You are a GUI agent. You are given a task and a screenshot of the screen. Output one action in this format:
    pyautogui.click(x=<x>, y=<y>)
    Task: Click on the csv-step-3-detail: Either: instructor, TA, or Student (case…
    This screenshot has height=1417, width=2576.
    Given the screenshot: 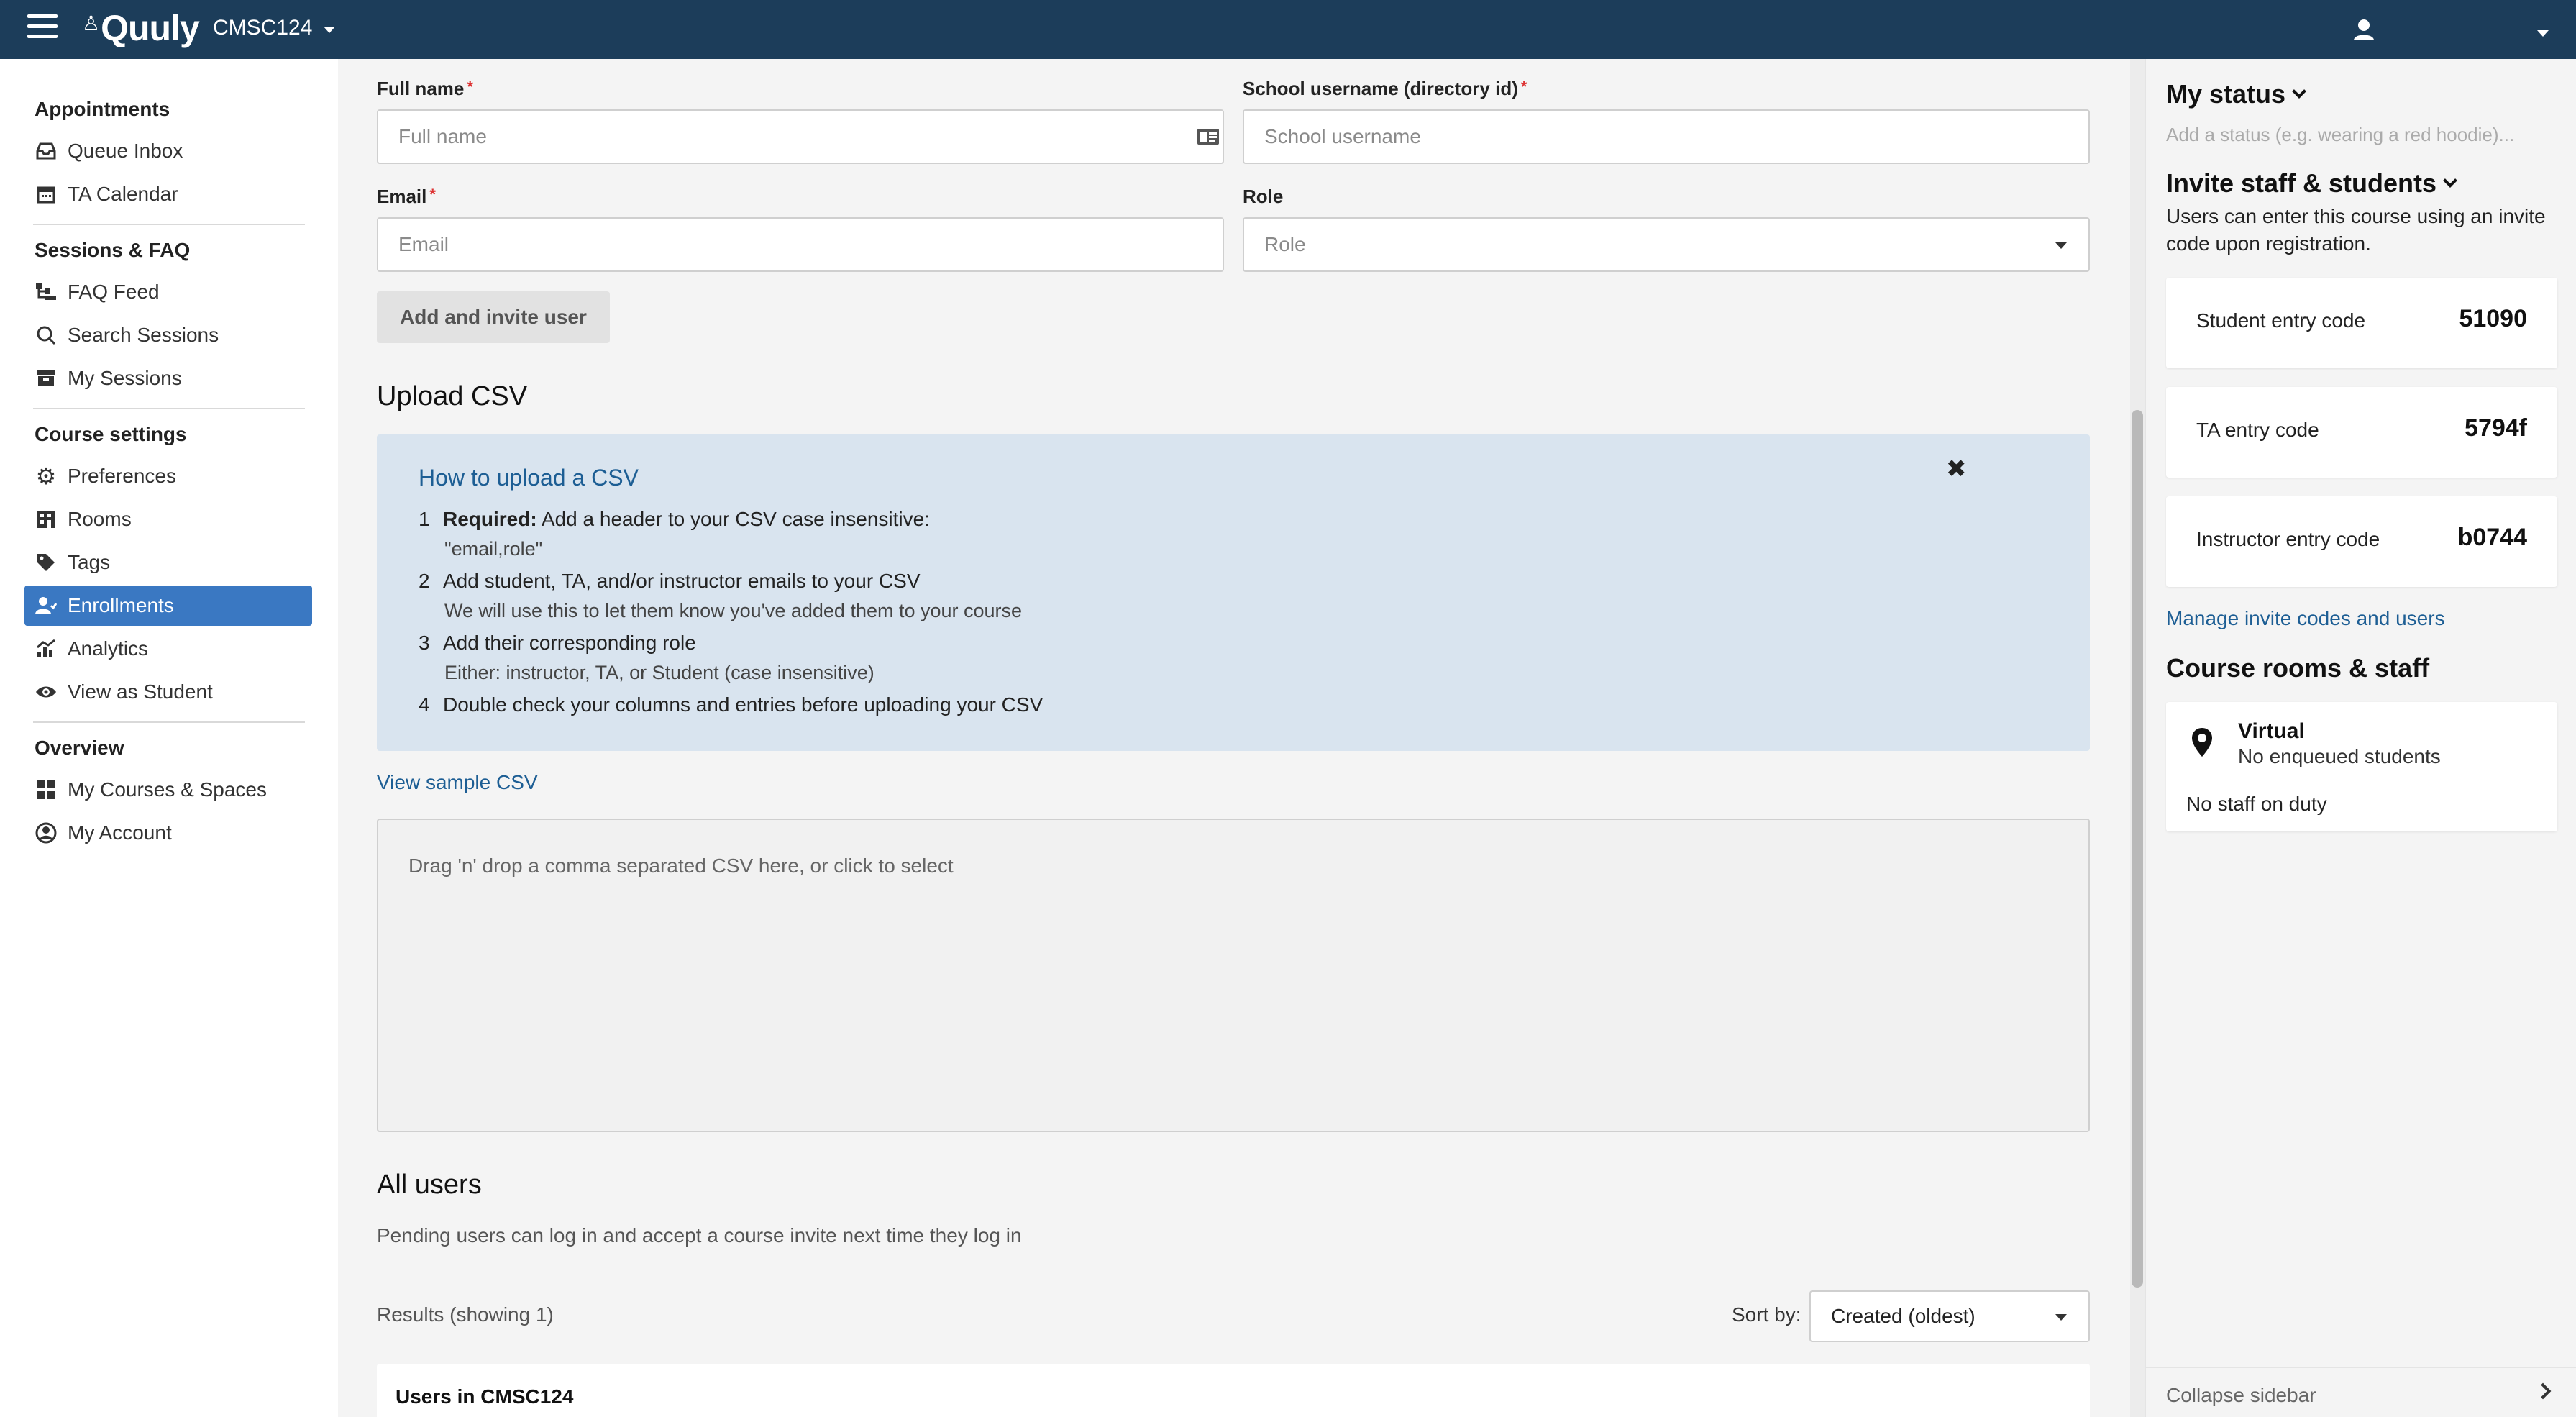 What is the action you would take?
    pyautogui.click(x=659, y=672)
    